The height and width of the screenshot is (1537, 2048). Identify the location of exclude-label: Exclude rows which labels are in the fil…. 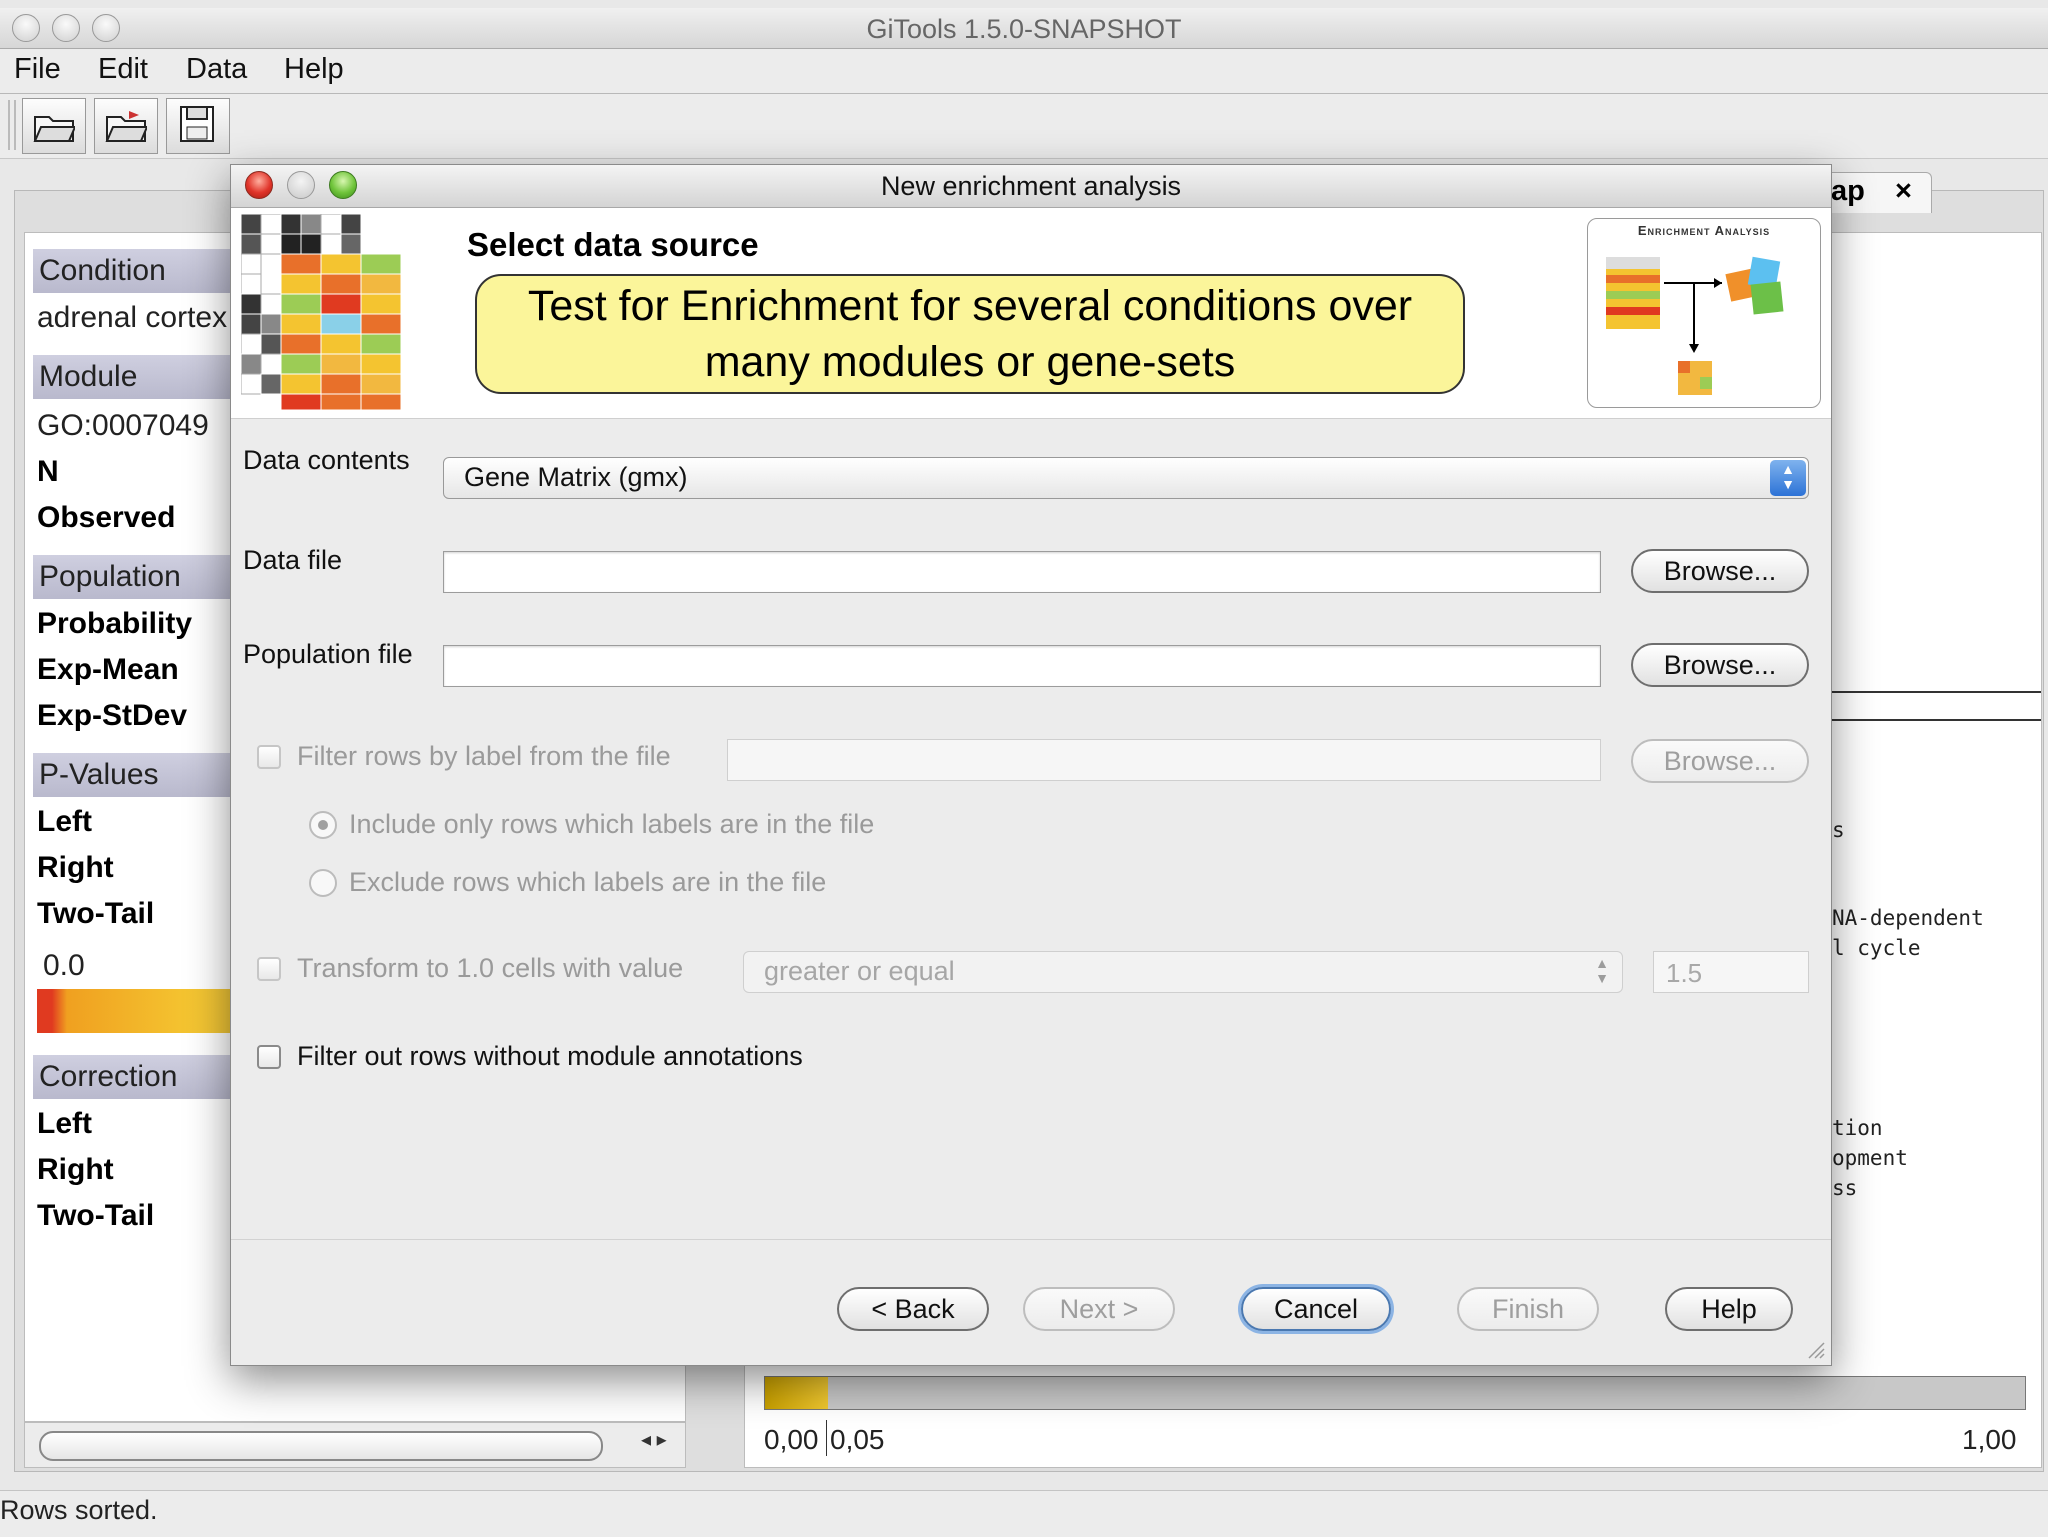
(588, 882).